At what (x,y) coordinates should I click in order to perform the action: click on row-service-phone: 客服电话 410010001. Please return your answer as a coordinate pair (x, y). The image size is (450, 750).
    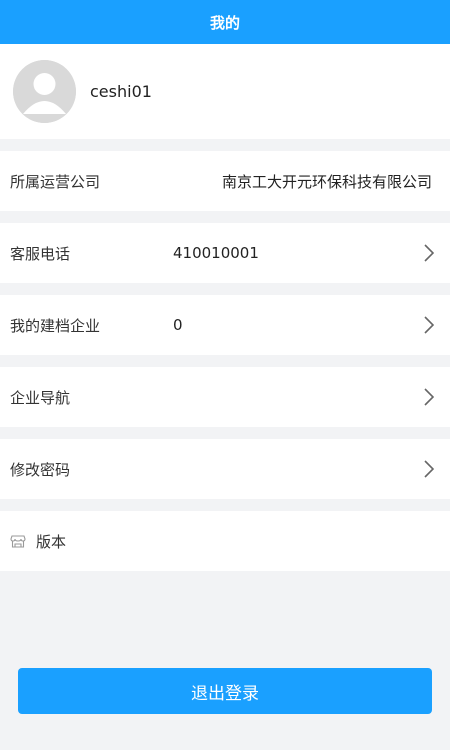
    Looking at the image, I should click on (225, 253).